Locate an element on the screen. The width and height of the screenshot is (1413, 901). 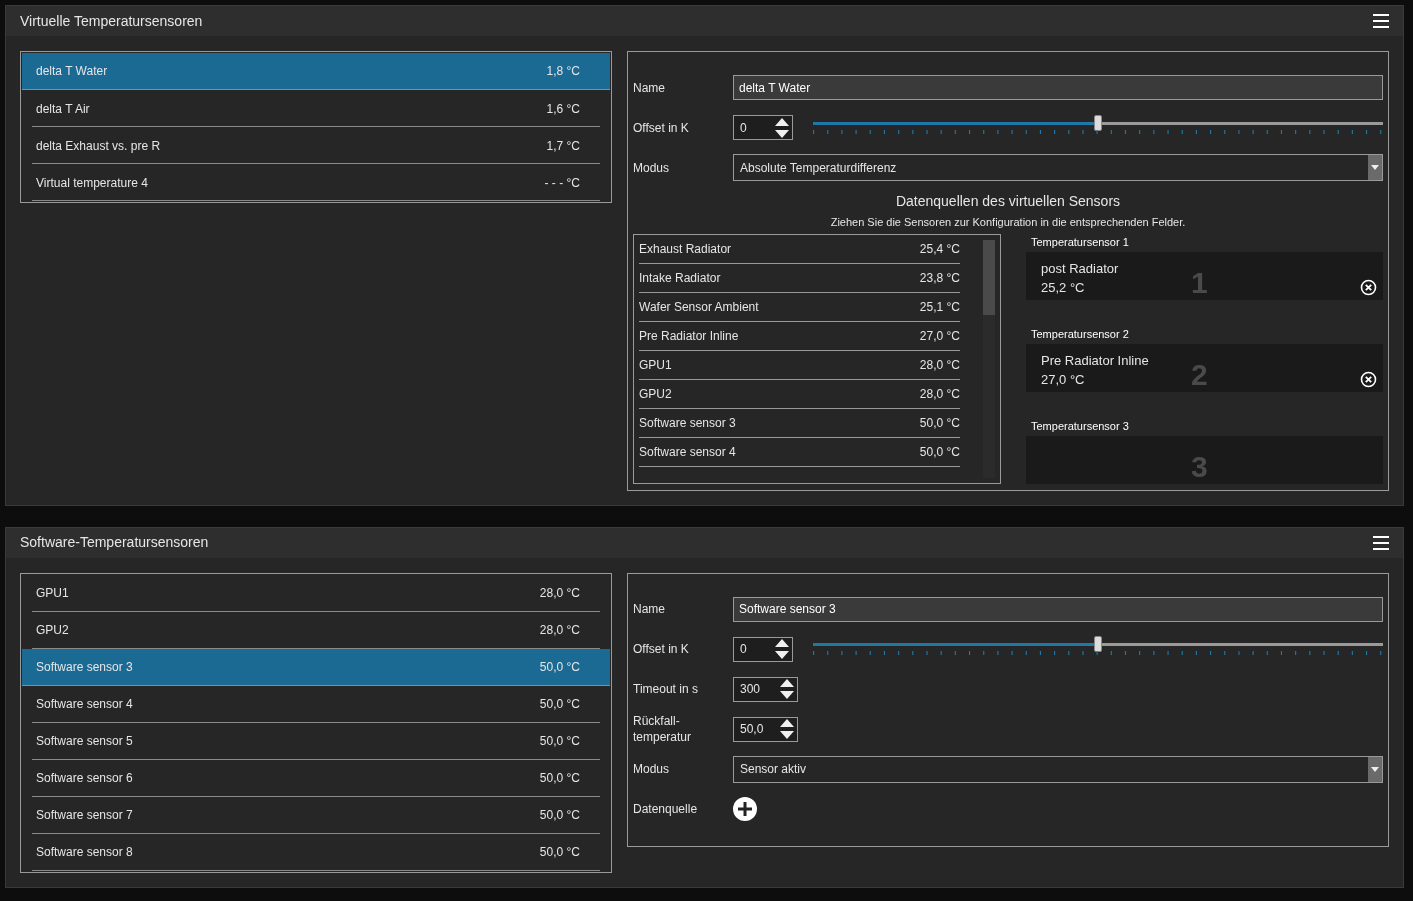
slot-label: Temperatursensor 1 is located at coordinates (1080, 242).